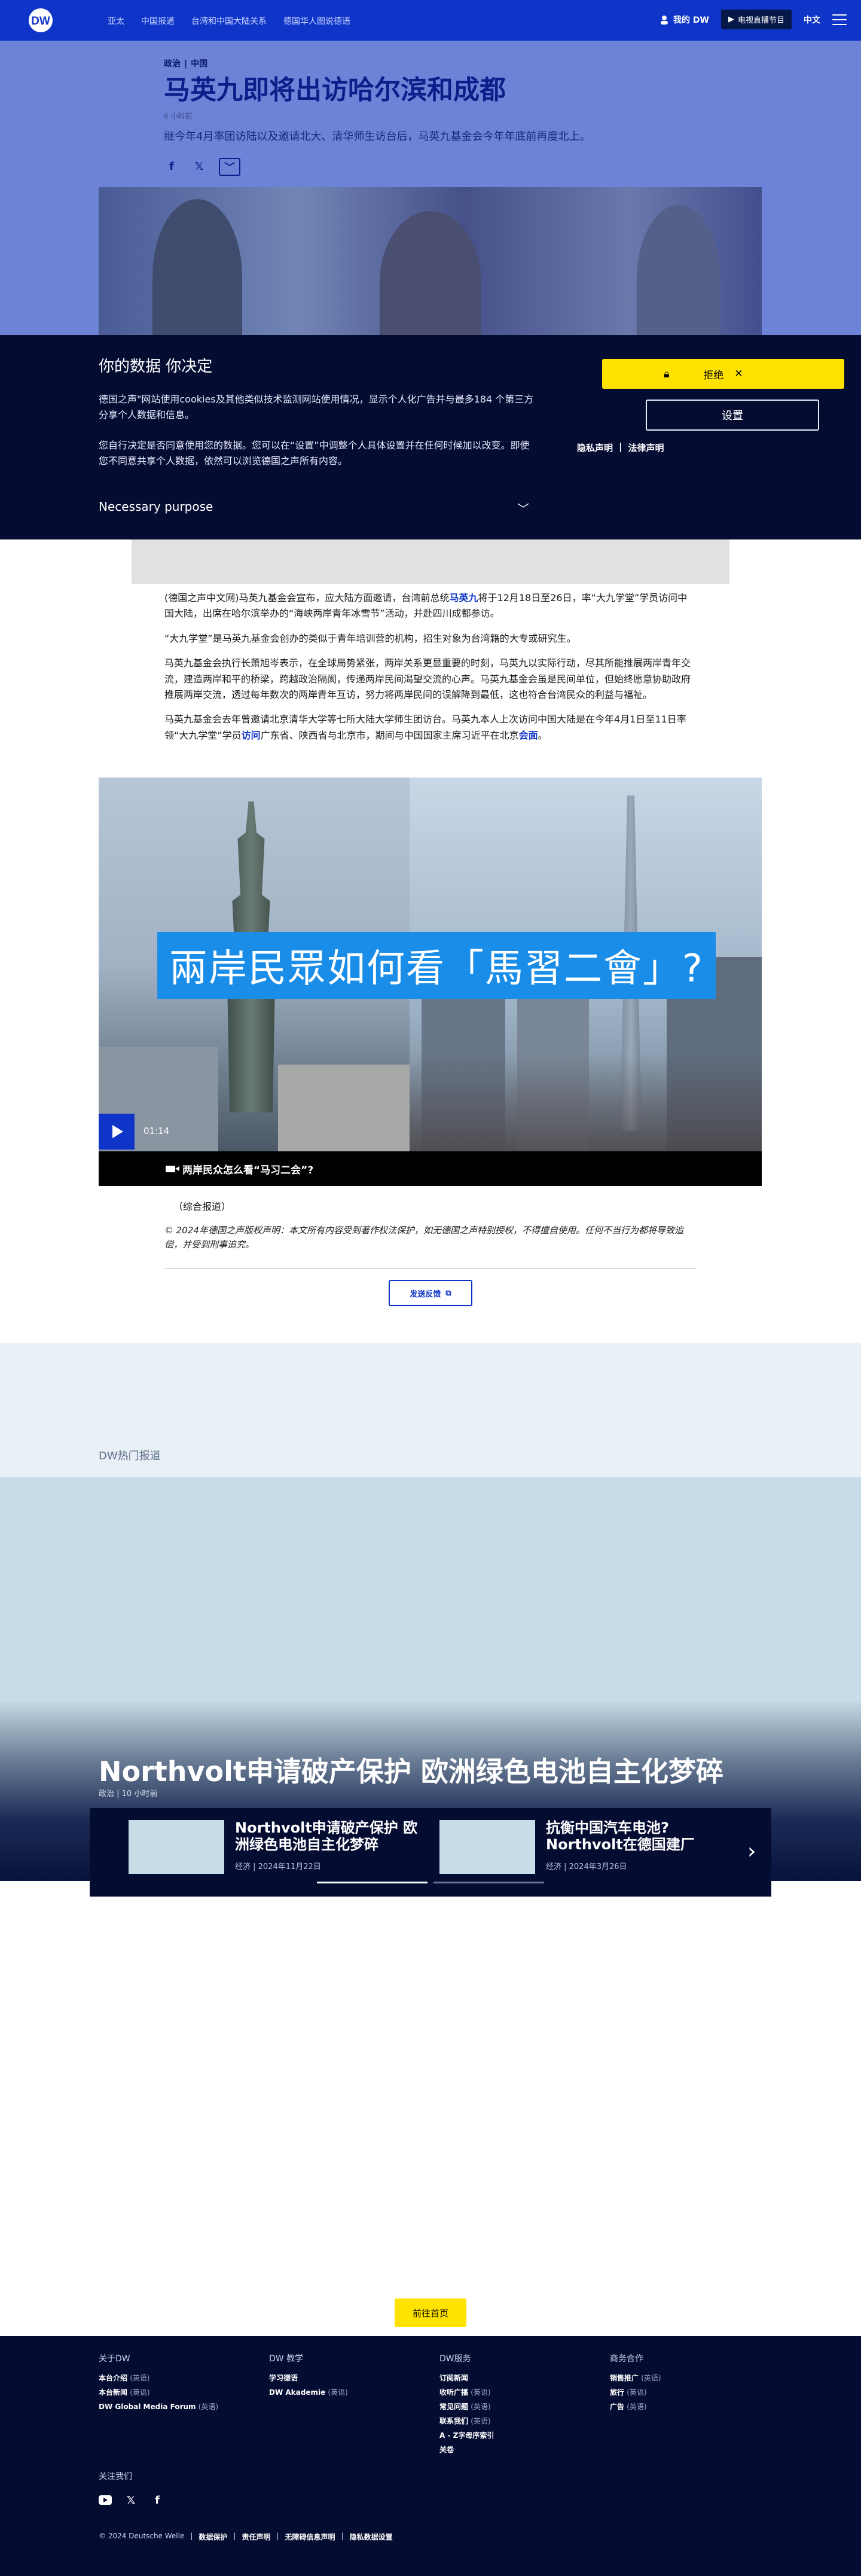 The width and height of the screenshot is (861, 2576). I want to click on dw-logo: DW, so click(48, 20).